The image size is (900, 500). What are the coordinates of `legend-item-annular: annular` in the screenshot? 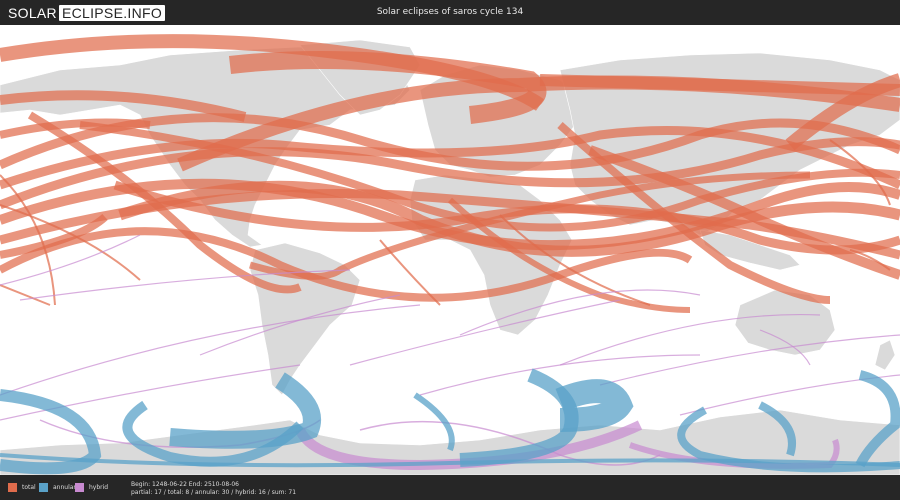 It's located at (57, 487).